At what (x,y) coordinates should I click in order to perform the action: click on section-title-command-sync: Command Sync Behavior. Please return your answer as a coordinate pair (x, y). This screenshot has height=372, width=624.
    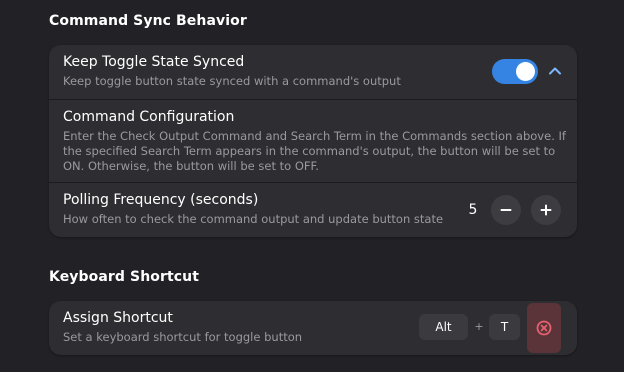
    Looking at the image, I should click on (148, 21).